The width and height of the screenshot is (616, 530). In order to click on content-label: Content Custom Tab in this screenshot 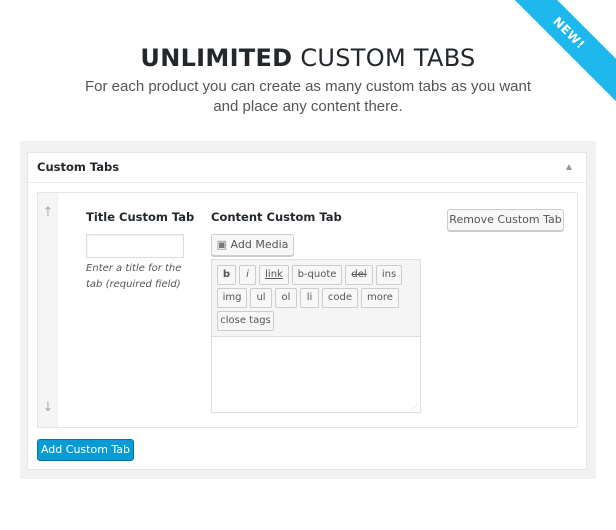, I will do `click(276, 217)`.